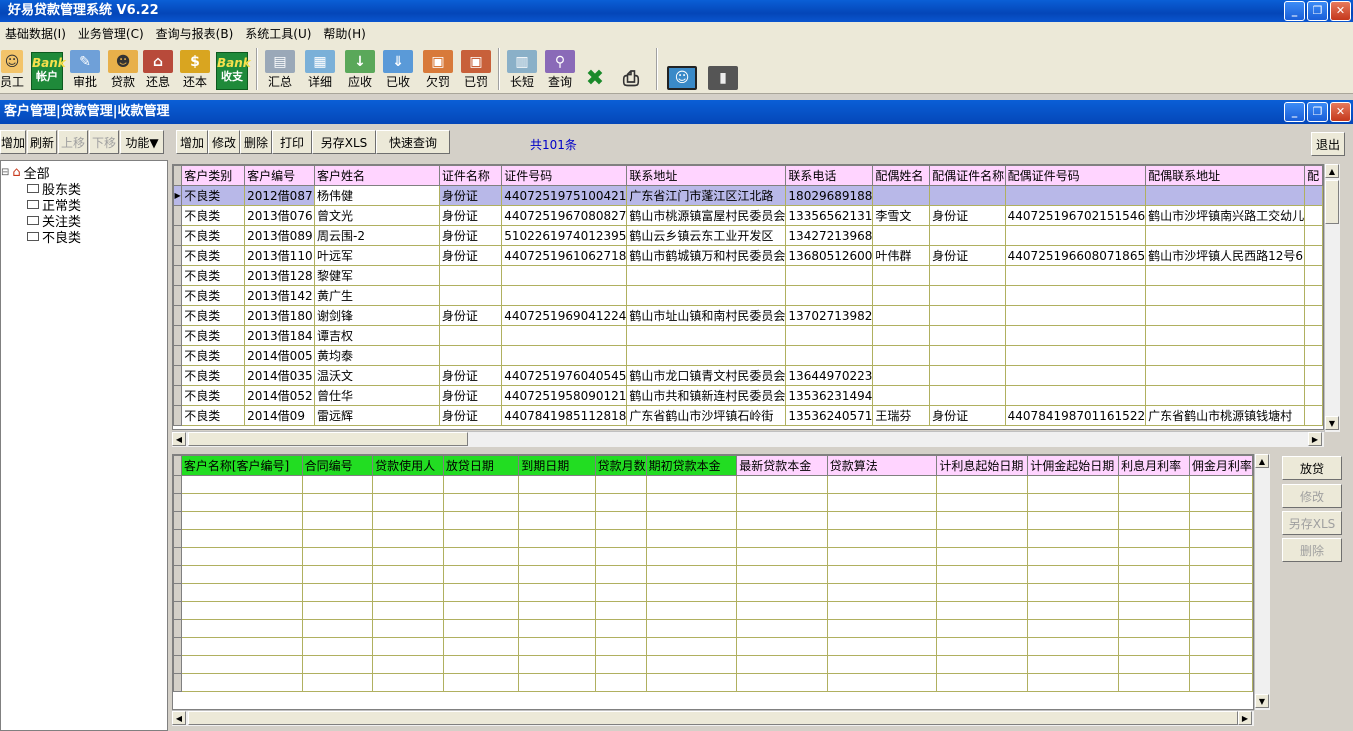  Describe the element at coordinates (1262, 582) in the screenshot. I see `loan-grid-vscroll: ▲ ▼` at that location.